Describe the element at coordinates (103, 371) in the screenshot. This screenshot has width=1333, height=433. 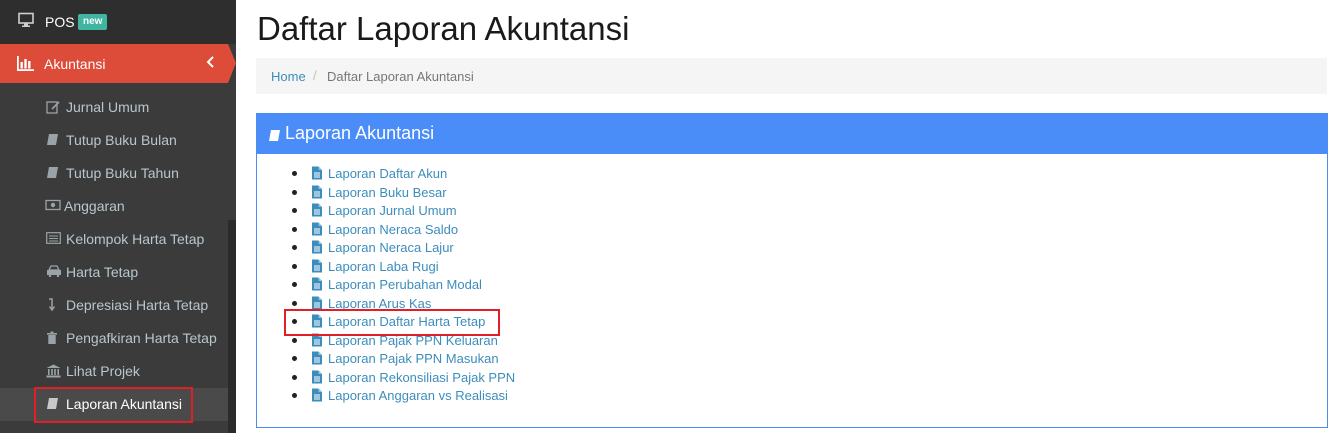
I see `sidebar-item-label: Lihat Projek` at that location.